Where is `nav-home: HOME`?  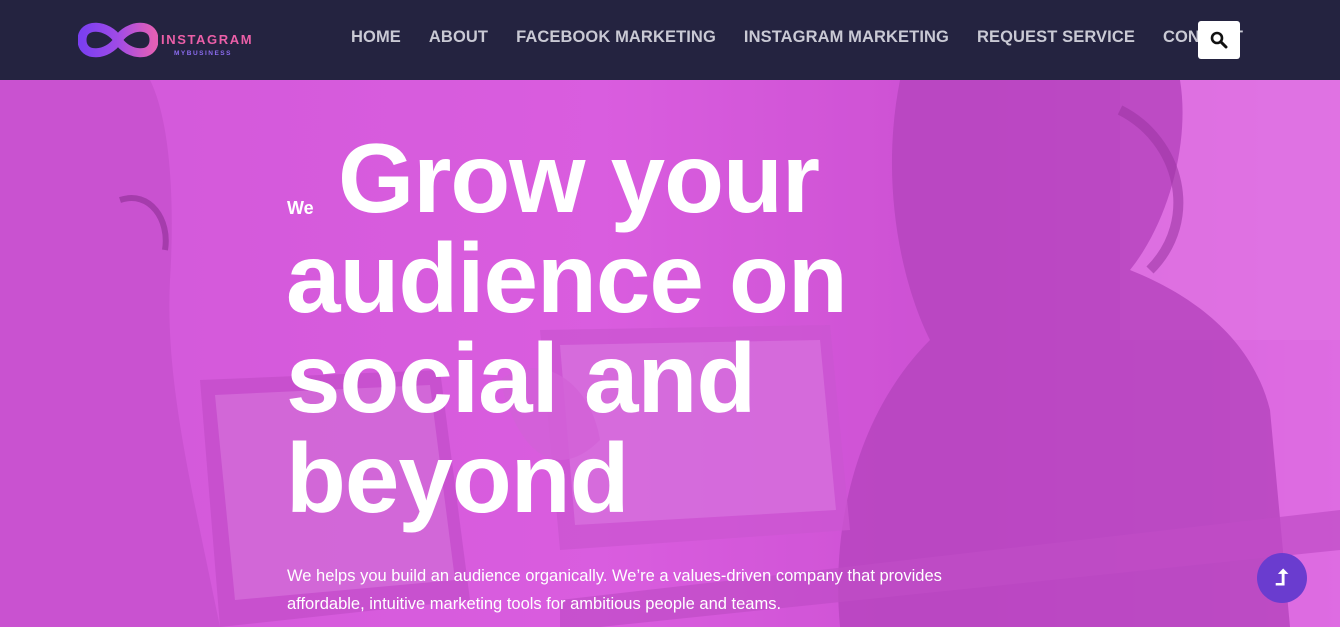 nav-home: HOME is located at coordinates (376, 37).